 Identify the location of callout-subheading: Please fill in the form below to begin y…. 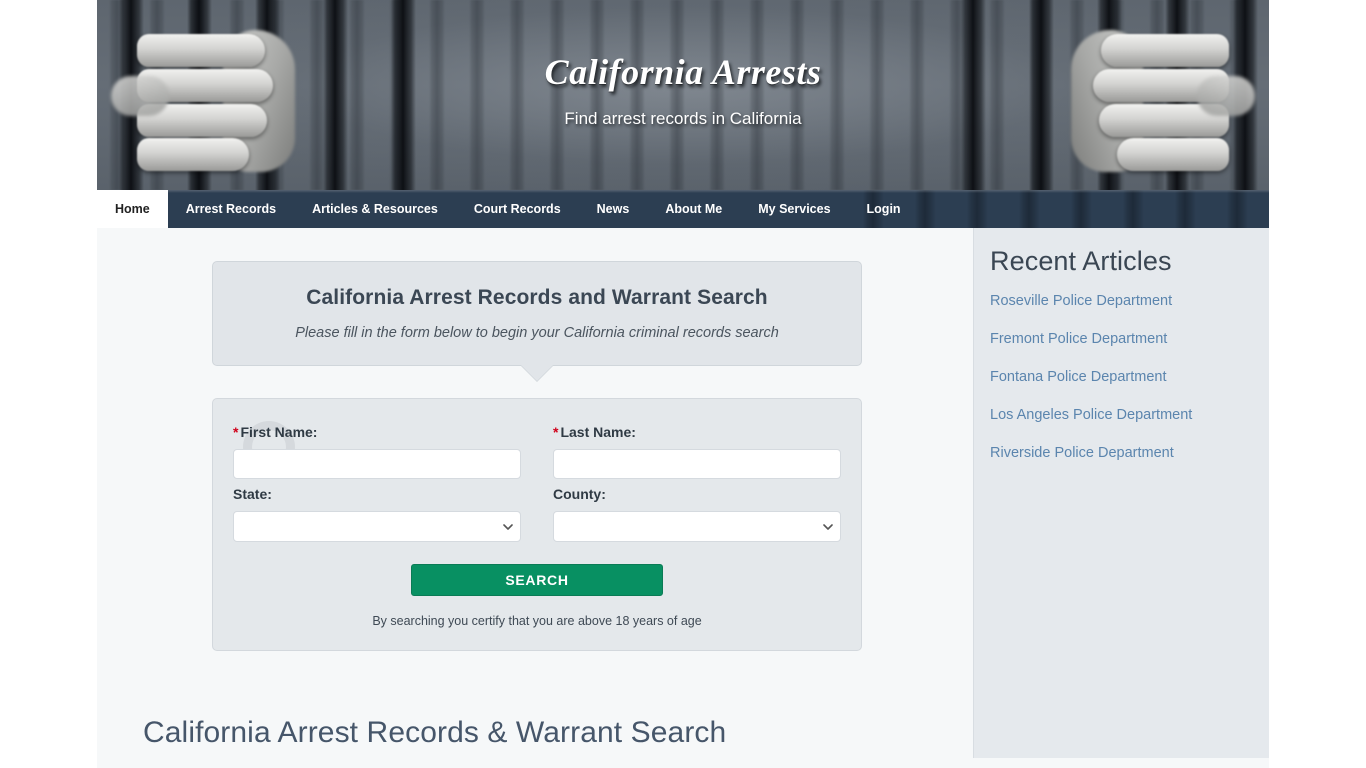
(537, 333).